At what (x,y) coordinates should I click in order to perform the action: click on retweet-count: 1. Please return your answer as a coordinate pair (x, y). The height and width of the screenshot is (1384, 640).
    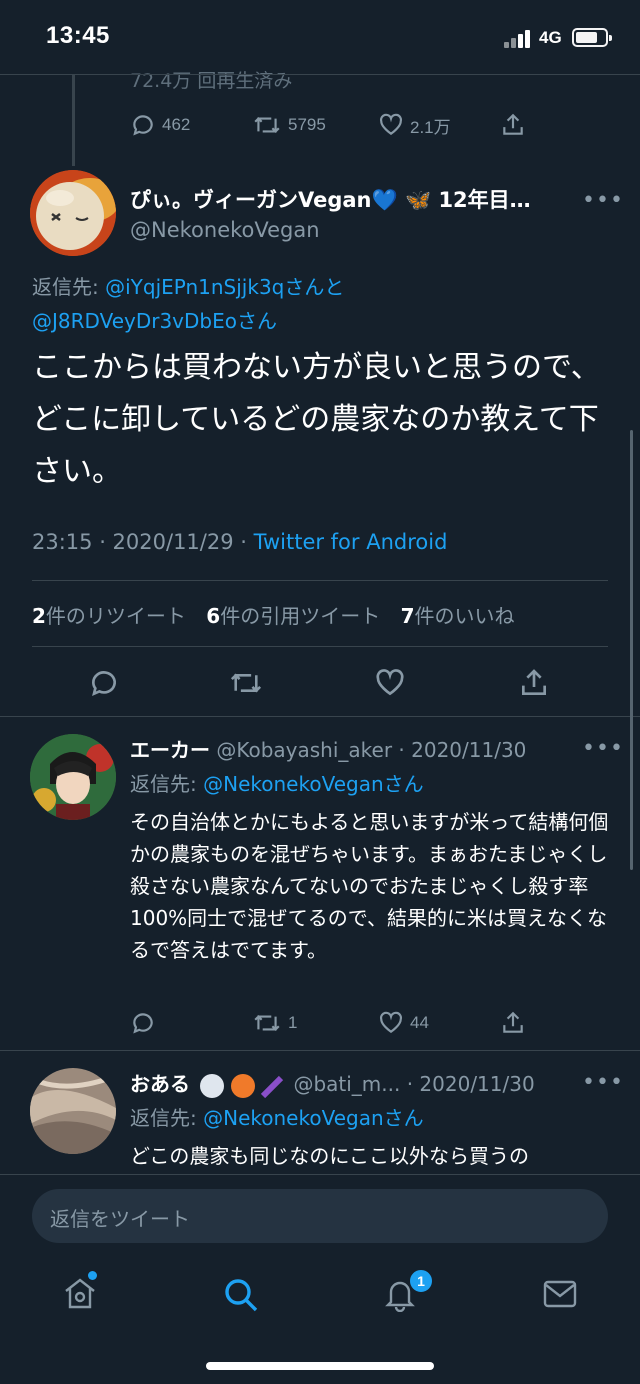
    Looking at the image, I should click on (293, 1022).